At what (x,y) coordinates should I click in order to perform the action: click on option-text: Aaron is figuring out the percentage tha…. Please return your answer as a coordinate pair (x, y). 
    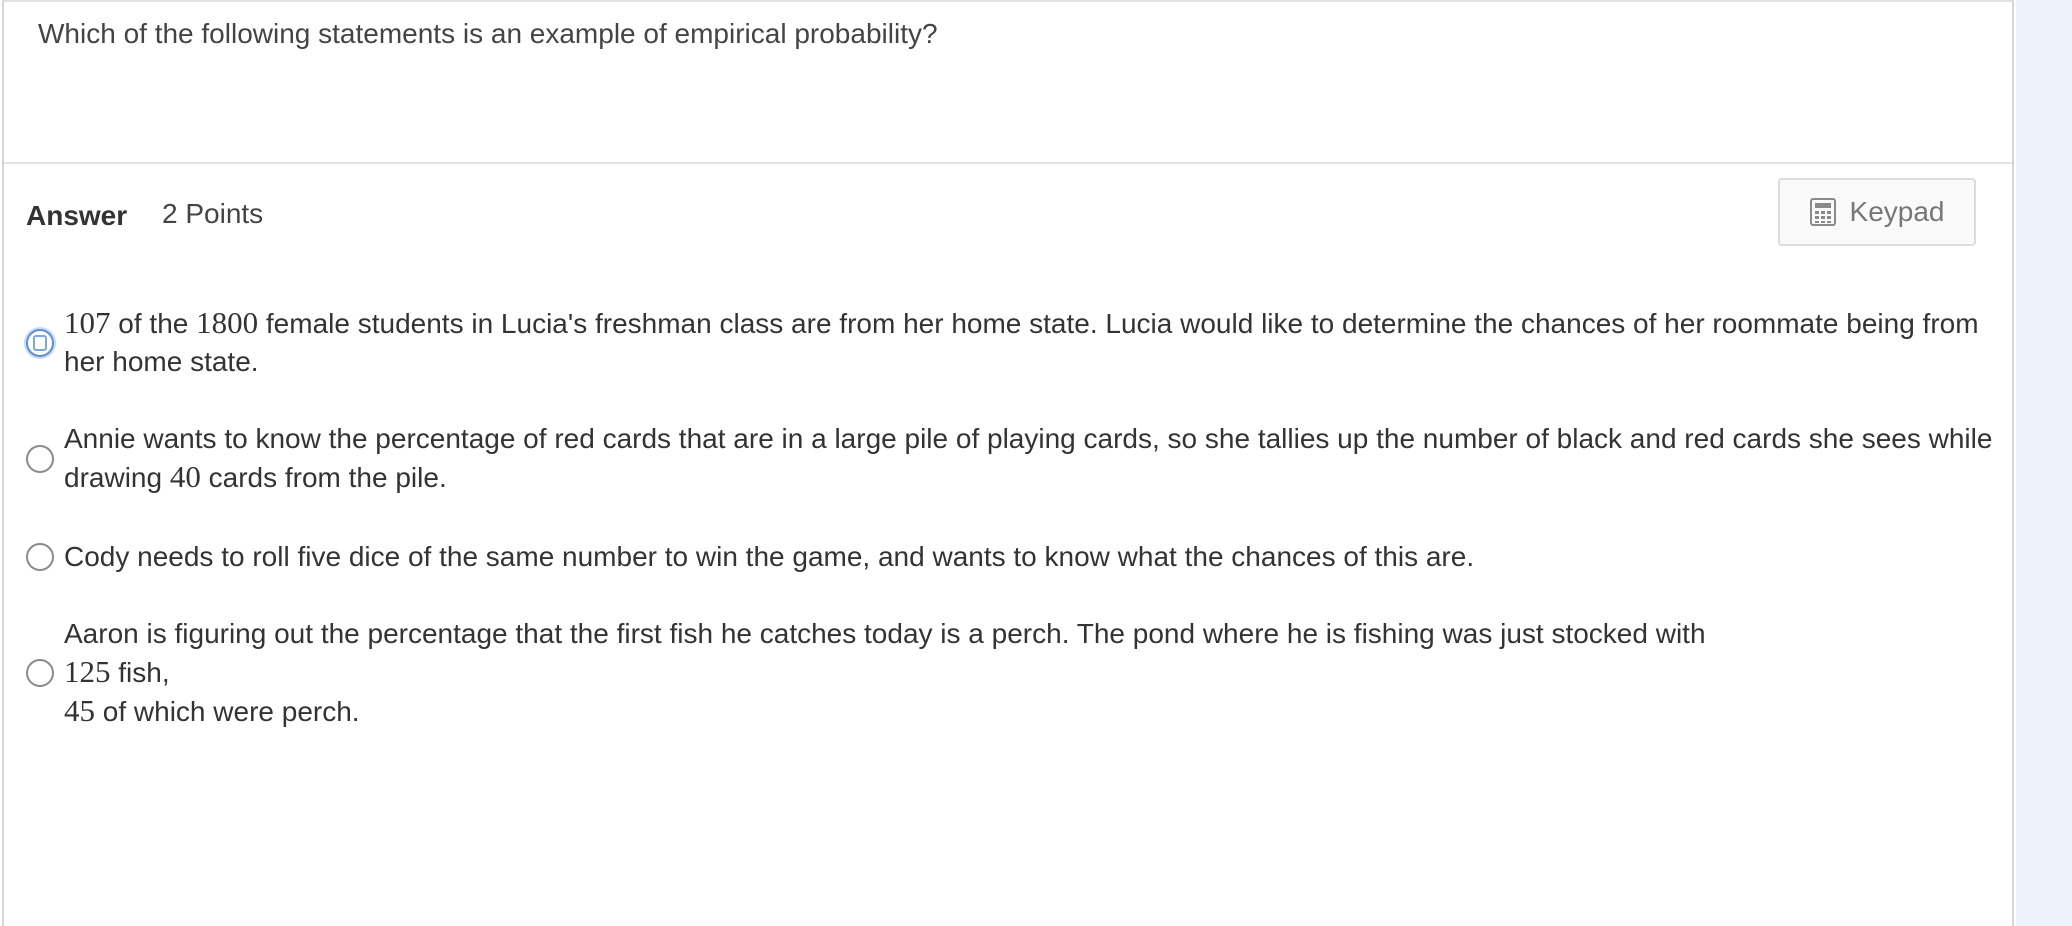
    Looking at the image, I should click on (1034, 673).